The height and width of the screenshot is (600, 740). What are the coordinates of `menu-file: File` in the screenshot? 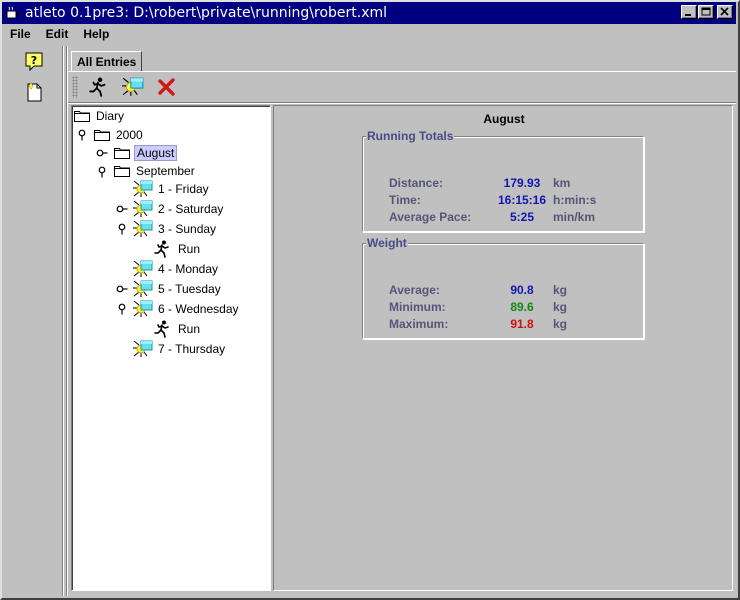 It's located at (20, 34).